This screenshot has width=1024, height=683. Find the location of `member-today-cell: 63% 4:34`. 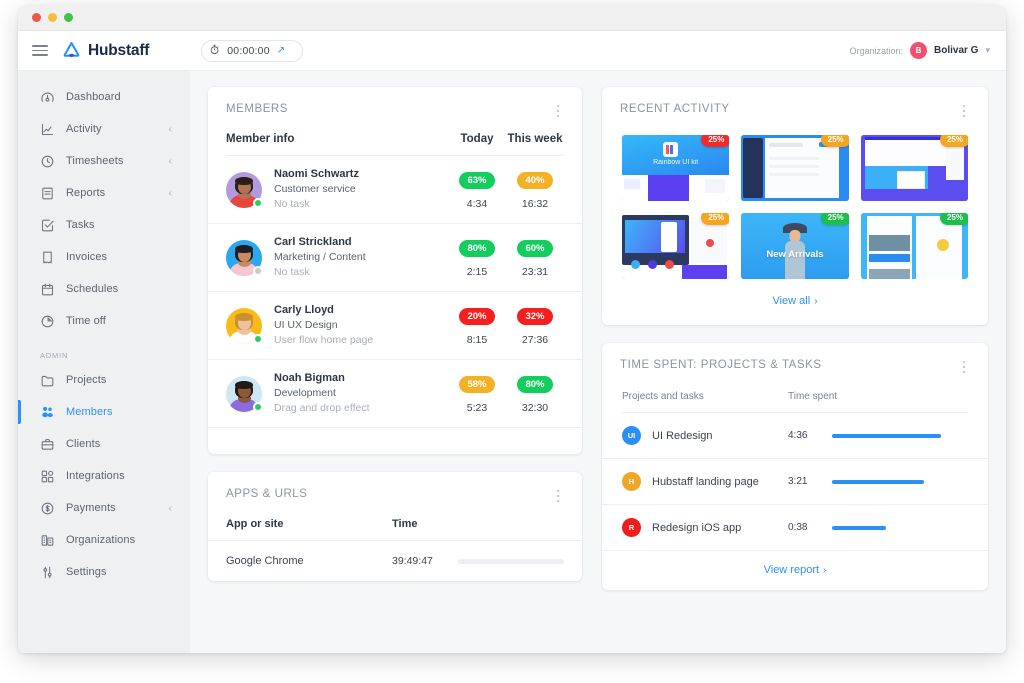

member-today-cell: 63% 4:34 is located at coordinates (477, 190).